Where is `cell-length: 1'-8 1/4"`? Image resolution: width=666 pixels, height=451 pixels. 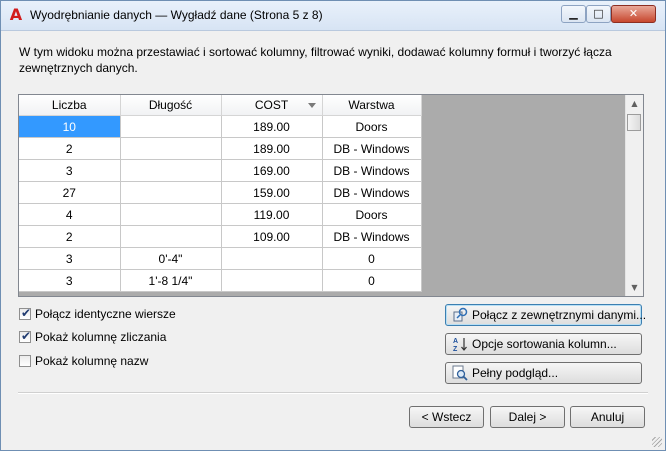 cell-length: 1'-8 1/4" is located at coordinates (171, 280).